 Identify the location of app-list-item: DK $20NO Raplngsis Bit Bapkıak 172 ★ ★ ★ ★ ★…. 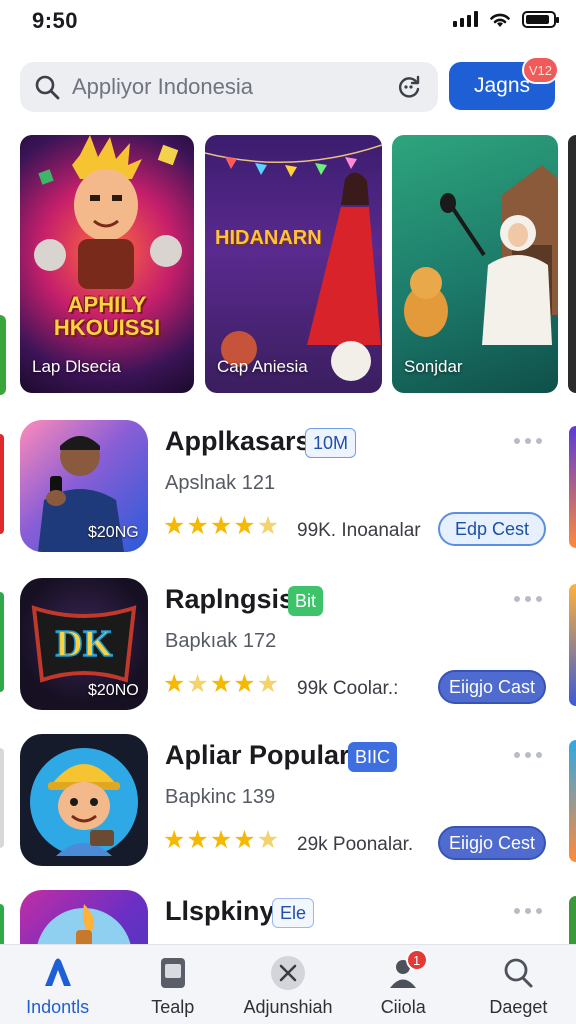
(288, 648).